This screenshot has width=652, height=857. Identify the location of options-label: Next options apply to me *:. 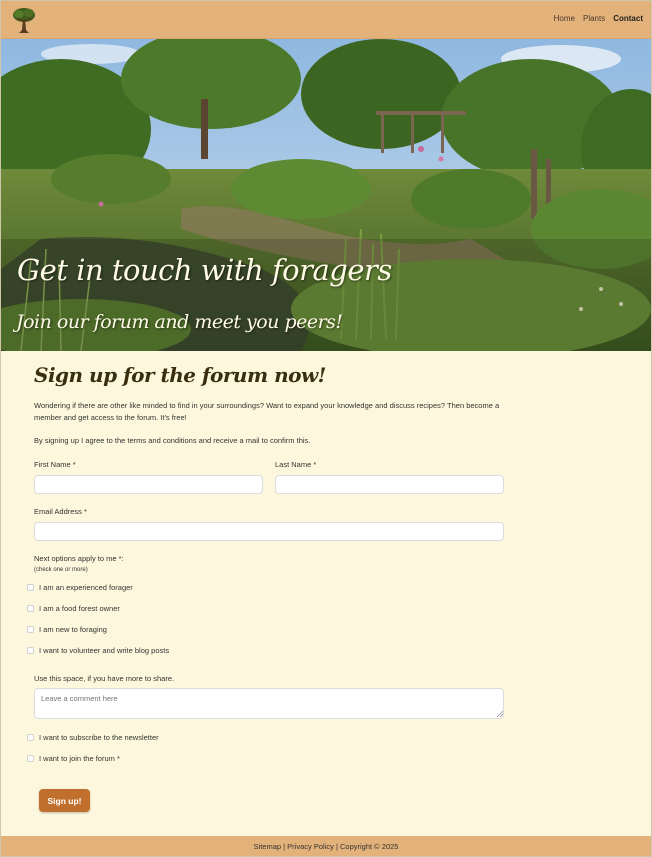
(79, 558).